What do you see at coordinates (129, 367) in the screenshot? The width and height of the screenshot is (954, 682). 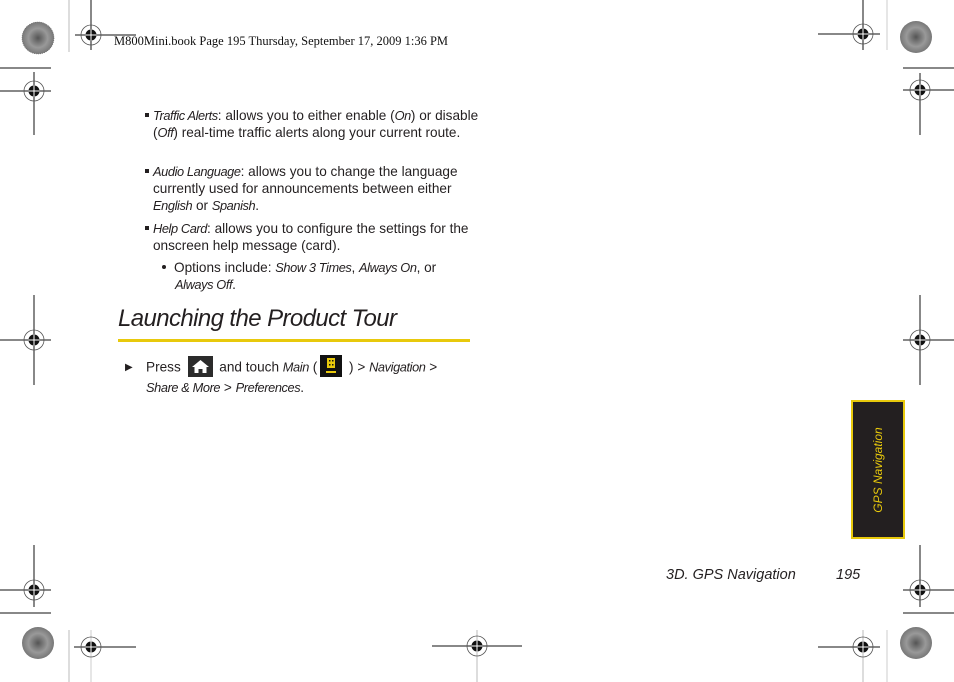 I see `step-arrow-icon: ▶` at bounding box center [129, 367].